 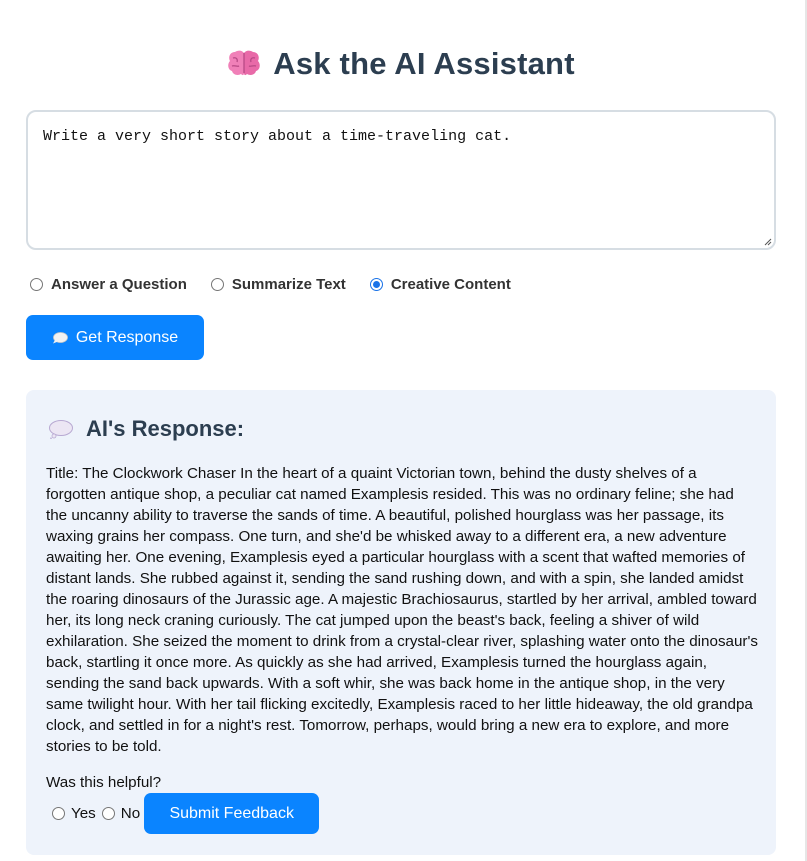 I want to click on brain-icon, so click(x=244, y=63).